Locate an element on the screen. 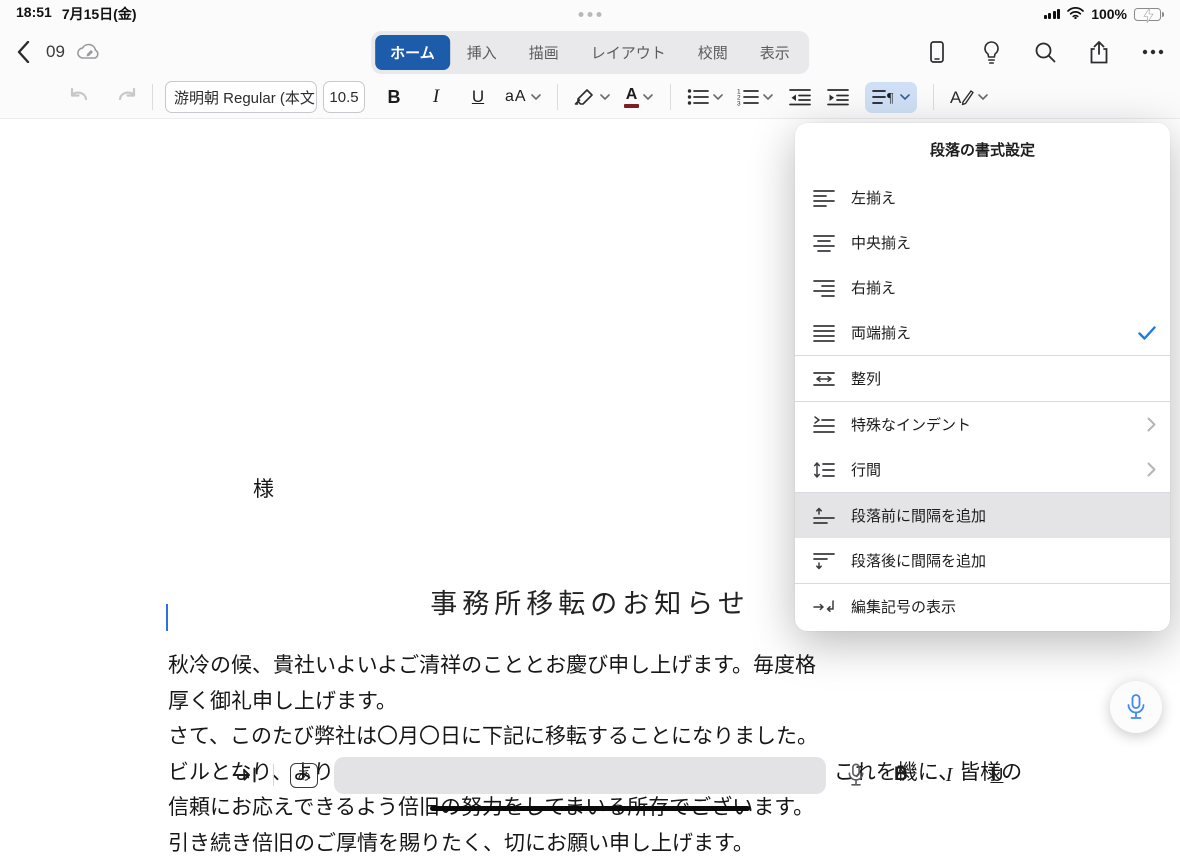 The width and height of the screenshot is (1180, 862). show-marks-icon is located at coordinates (824, 607).